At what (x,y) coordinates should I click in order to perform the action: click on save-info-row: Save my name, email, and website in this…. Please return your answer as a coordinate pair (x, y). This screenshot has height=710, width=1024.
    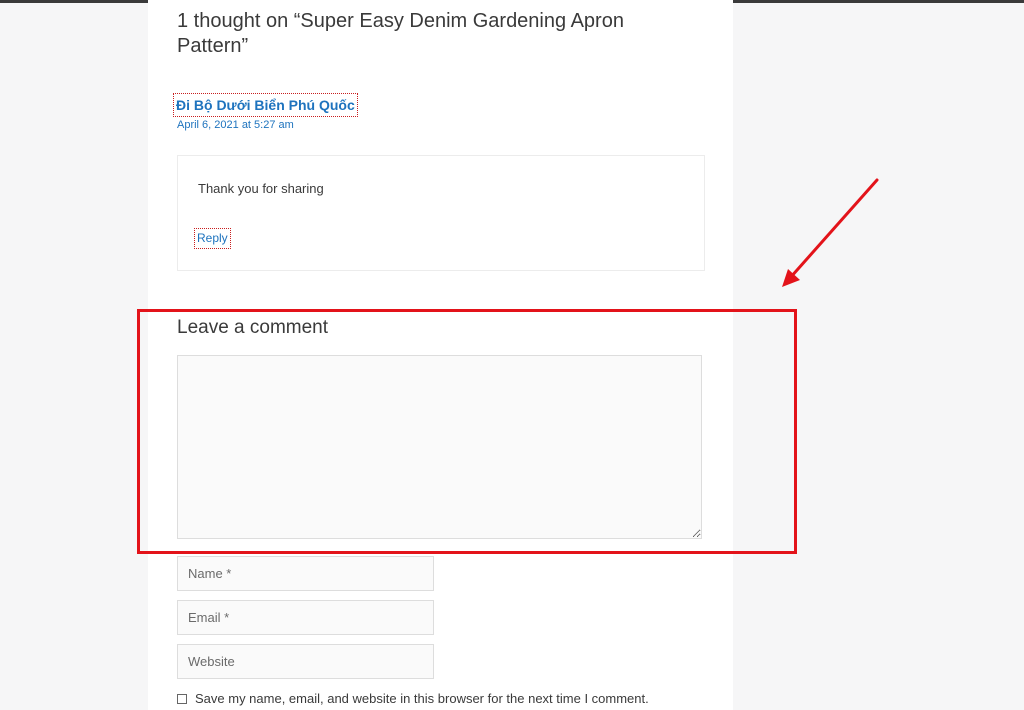
    Looking at the image, I should click on (413, 698).